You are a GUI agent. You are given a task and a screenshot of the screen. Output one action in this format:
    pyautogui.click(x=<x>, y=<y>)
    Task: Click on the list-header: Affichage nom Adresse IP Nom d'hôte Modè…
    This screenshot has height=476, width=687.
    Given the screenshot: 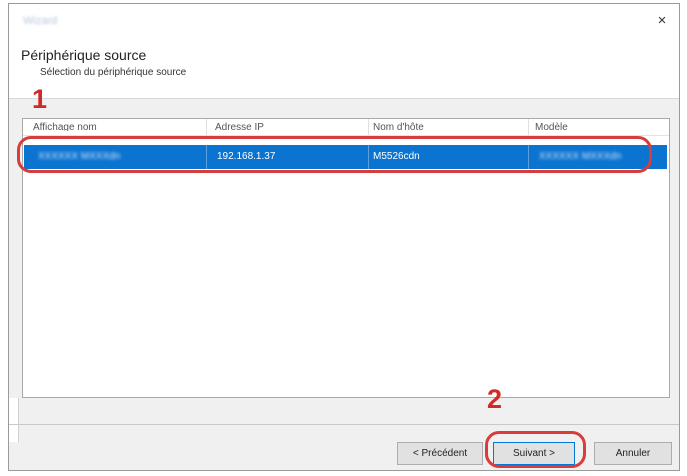 What is the action you would take?
    pyautogui.click(x=346, y=127)
    